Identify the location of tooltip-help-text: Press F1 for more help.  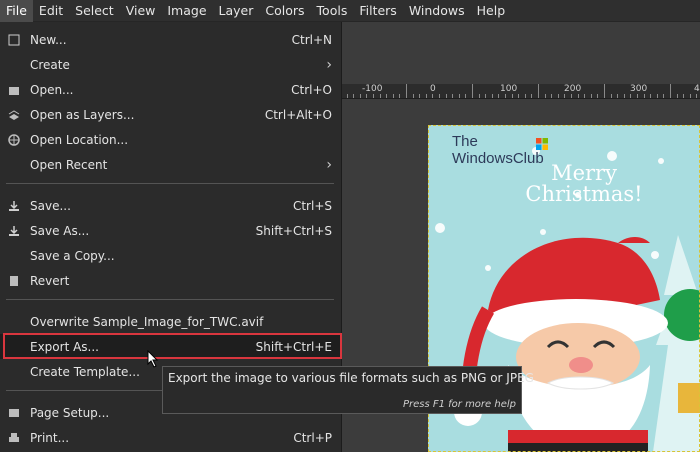
(459, 404).